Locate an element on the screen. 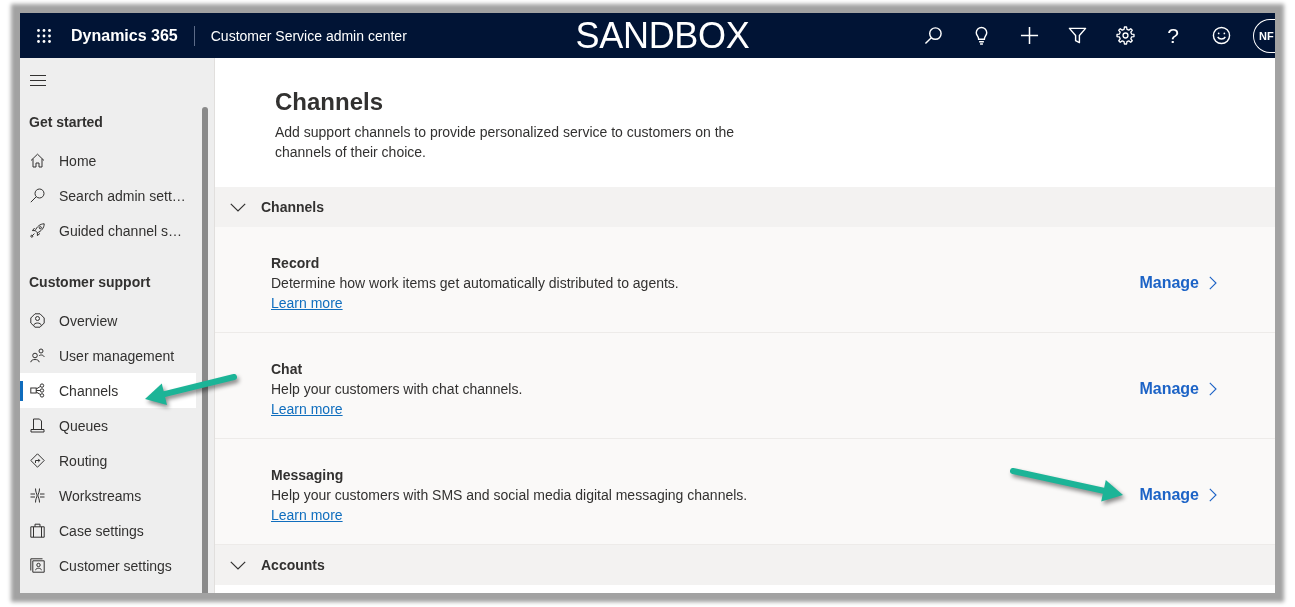 The image size is (1295, 607). page-description: Add support channels to provide personalized service to customers on the channels of their choice. is located at coordinates (505, 142).